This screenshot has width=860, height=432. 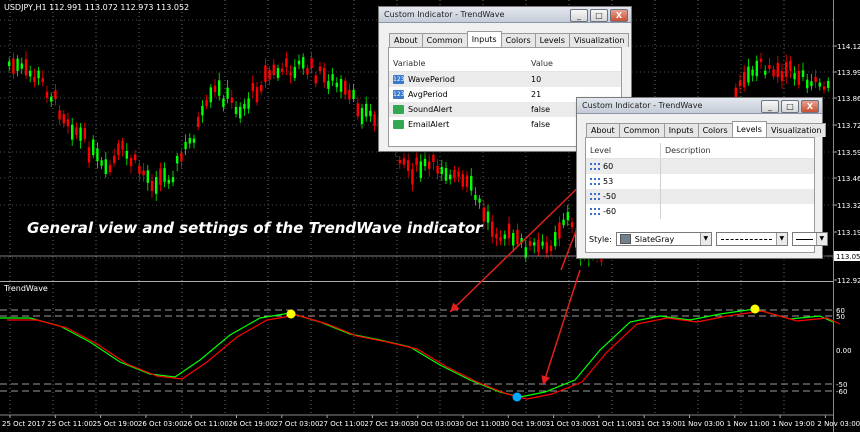 I want to click on table-row: 53, so click(x=700, y=181).